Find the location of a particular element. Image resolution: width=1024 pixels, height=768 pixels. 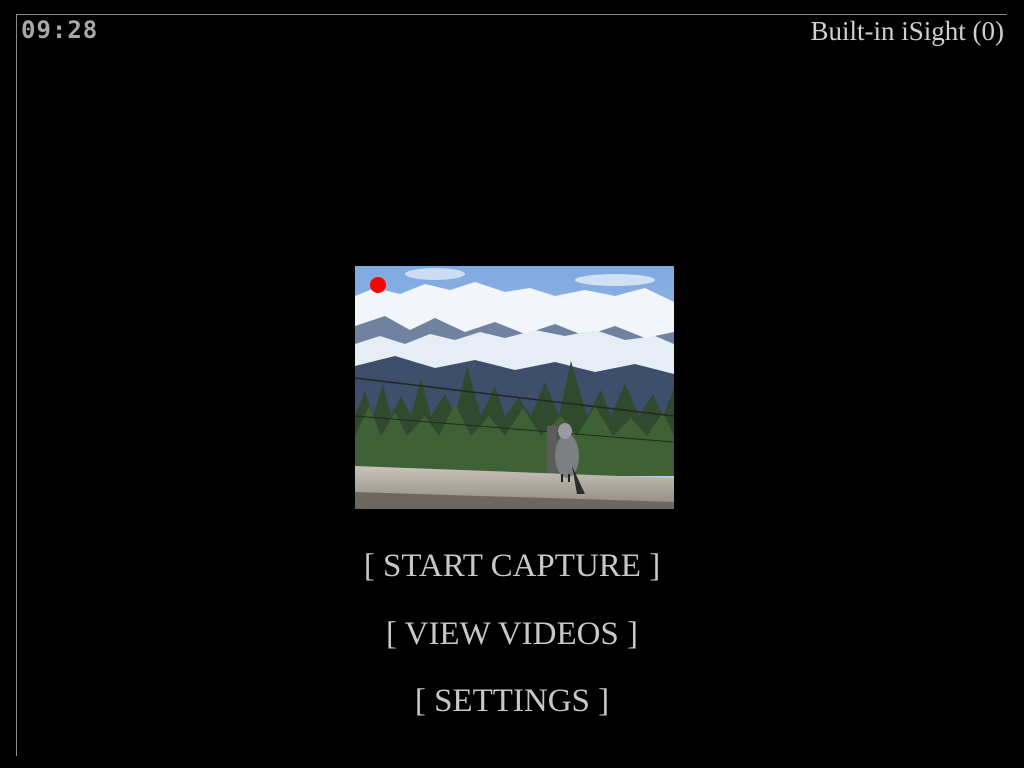

view-videos-button: [ VIEW VIDEOS ] is located at coordinates (512, 634).